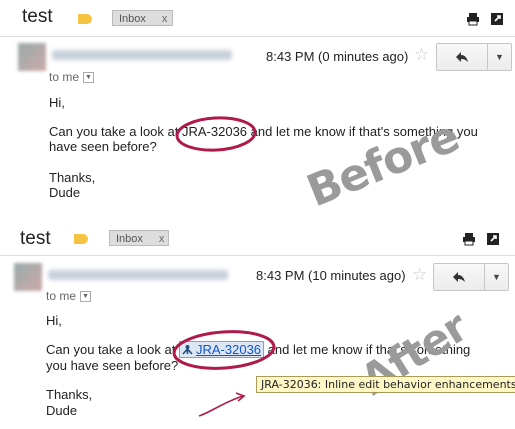 This screenshot has height=429, width=515. Describe the element at coordinates (331, 275) in the screenshot. I see `message-time: 8:43 PM (10 minutes ago)` at that location.